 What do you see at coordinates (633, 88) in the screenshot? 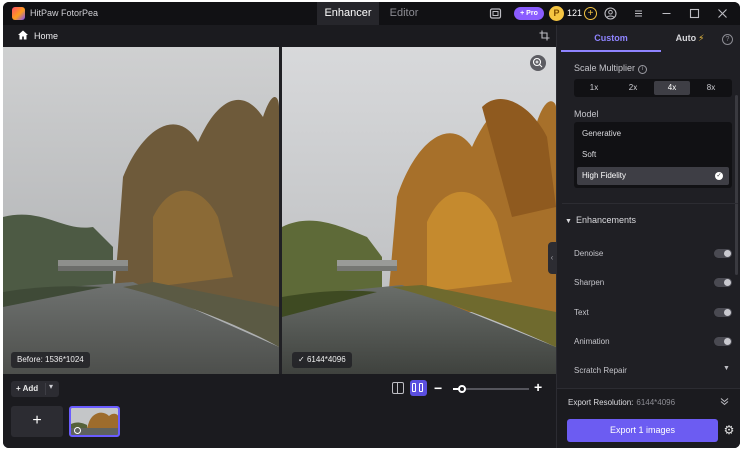
I see `scale-option-2x: 2x` at bounding box center [633, 88].